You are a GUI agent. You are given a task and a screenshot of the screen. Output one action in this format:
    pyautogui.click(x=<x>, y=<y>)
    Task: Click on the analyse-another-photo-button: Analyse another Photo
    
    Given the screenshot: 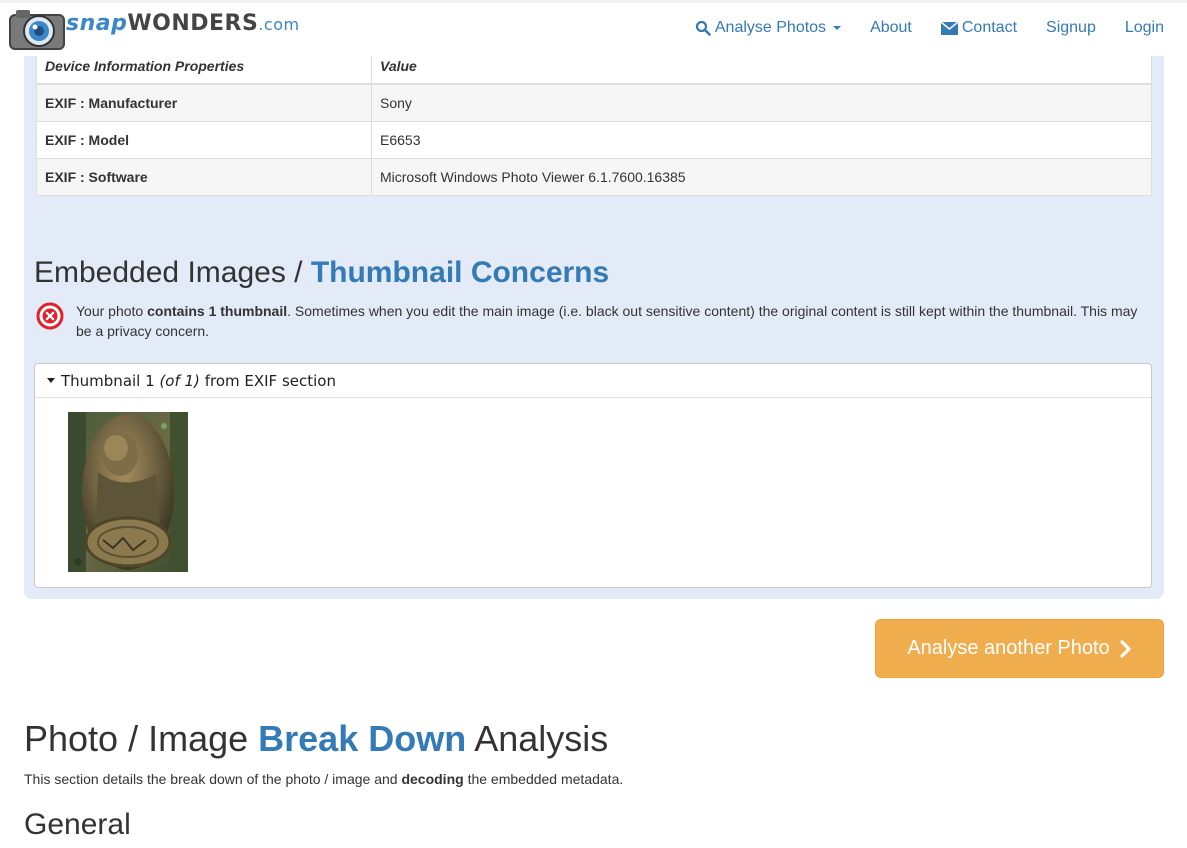 What is the action you would take?
    pyautogui.click(x=1019, y=648)
    